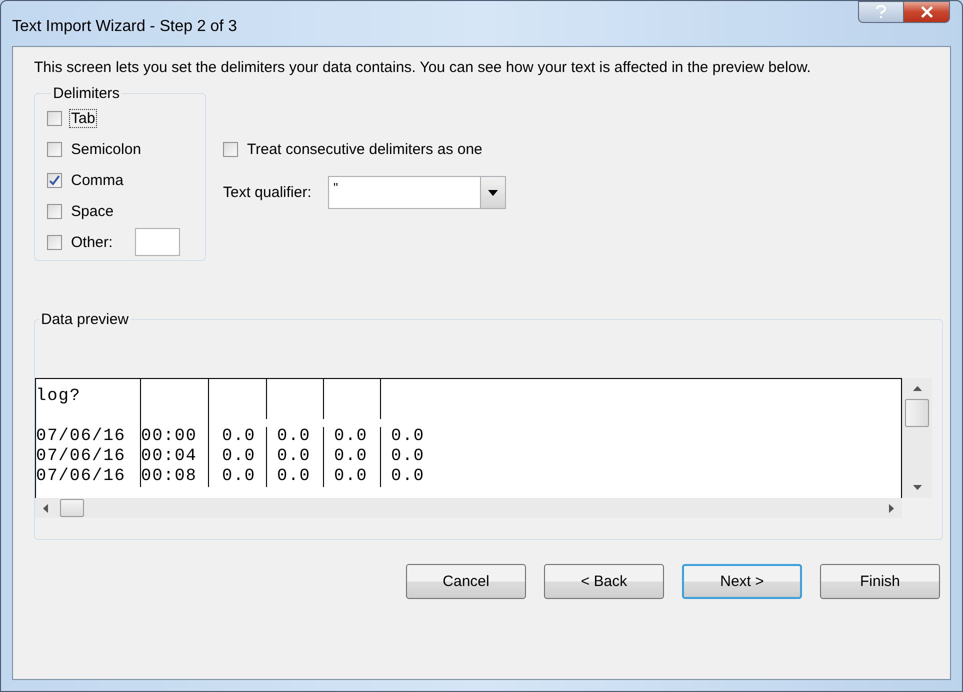 Image resolution: width=963 pixels, height=692 pixels. I want to click on close-icon, so click(927, 12).